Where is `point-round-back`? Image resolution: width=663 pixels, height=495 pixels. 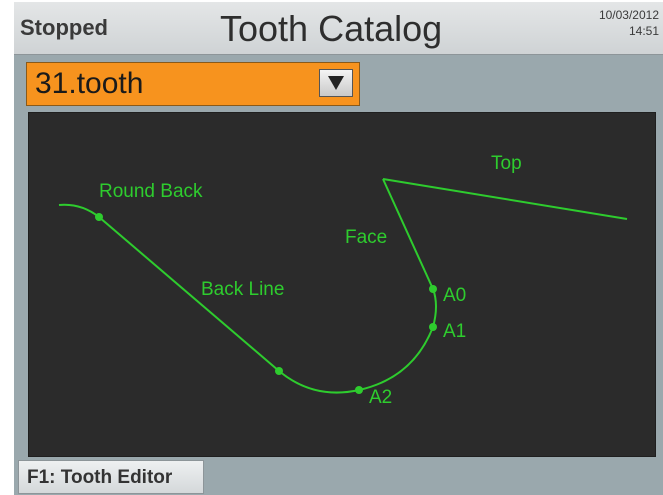
point-round-back is located at coordinates (99, 217).